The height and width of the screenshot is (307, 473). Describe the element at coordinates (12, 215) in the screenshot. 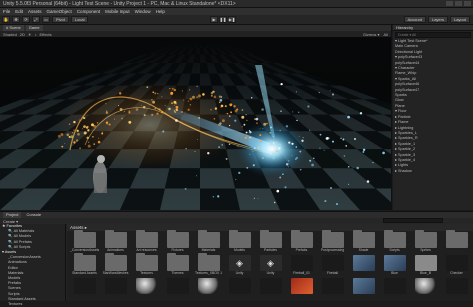

I see `tab-project: Project` at that location.